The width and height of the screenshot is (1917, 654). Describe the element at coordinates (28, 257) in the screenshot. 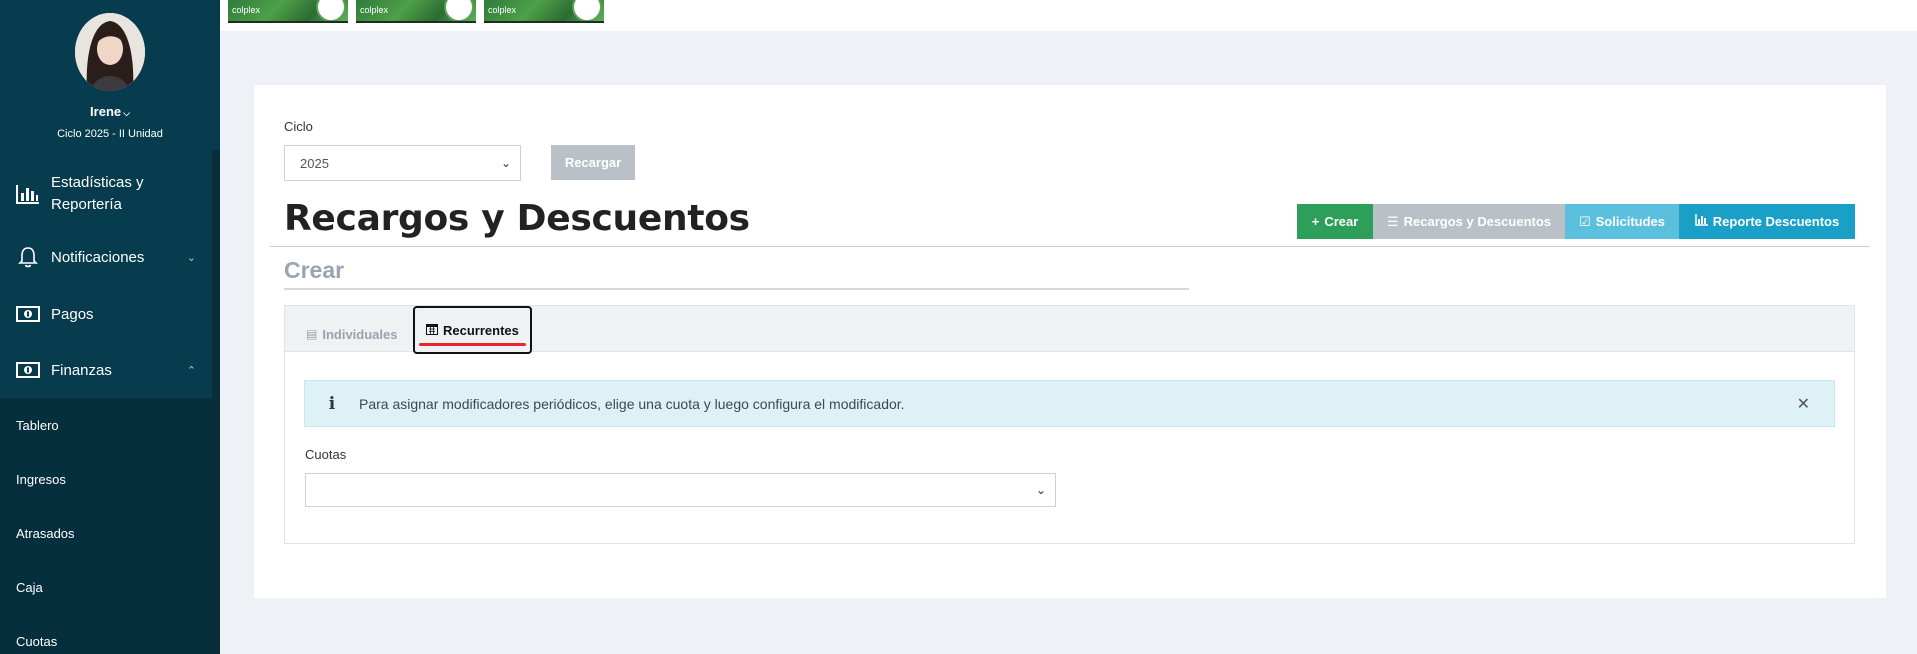

I see `bell-icon` at that location.